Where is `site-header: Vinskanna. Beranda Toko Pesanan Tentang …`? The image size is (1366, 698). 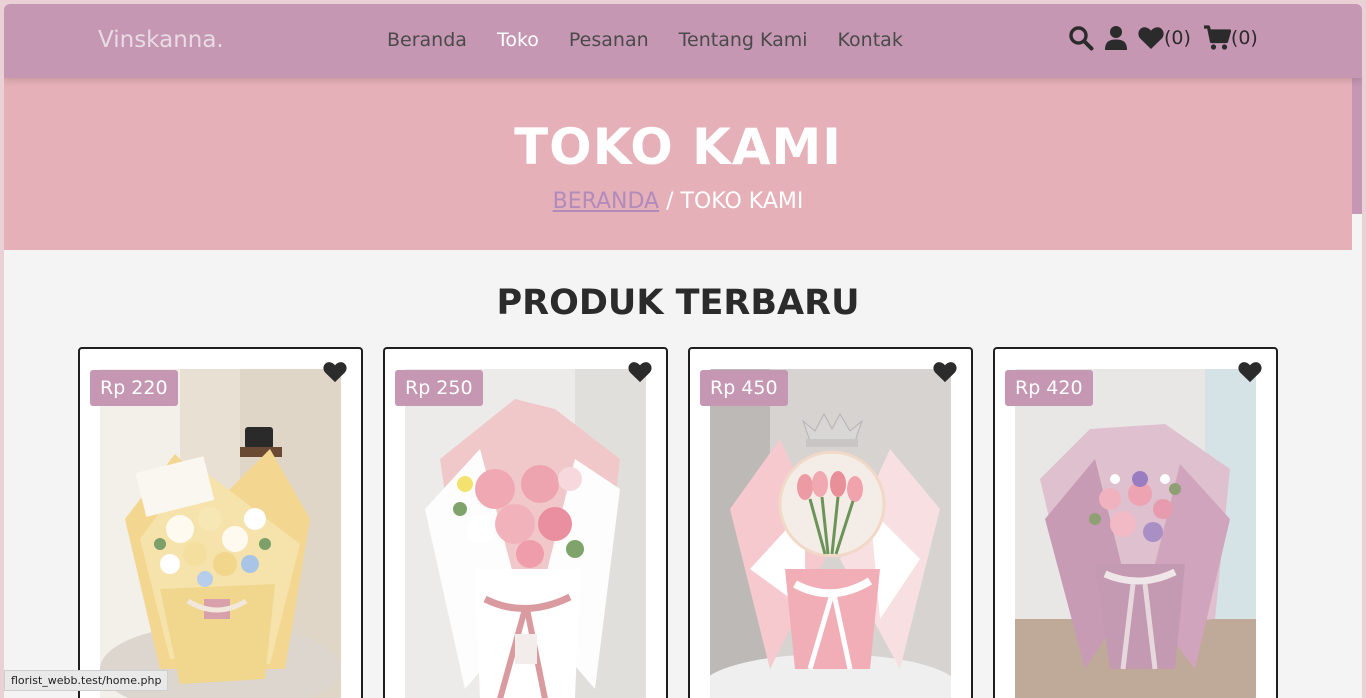 site-header: Vinskanna. Beranda Toko Pesanan Tentang … is located at coordinates (683, 41).